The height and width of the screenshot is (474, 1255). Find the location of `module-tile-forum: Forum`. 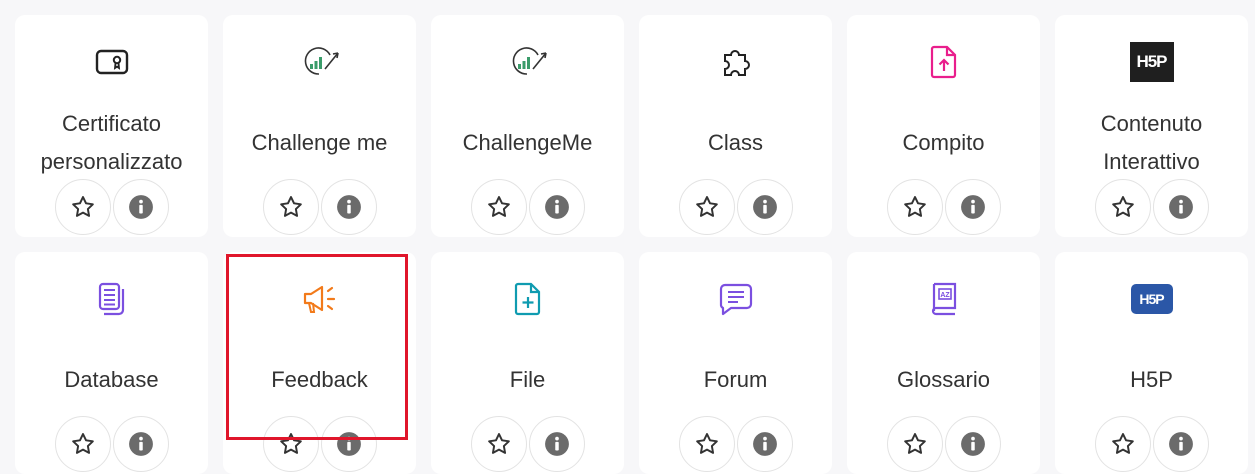

module-tile-forum: Forum is located at coordinates (735, 363).